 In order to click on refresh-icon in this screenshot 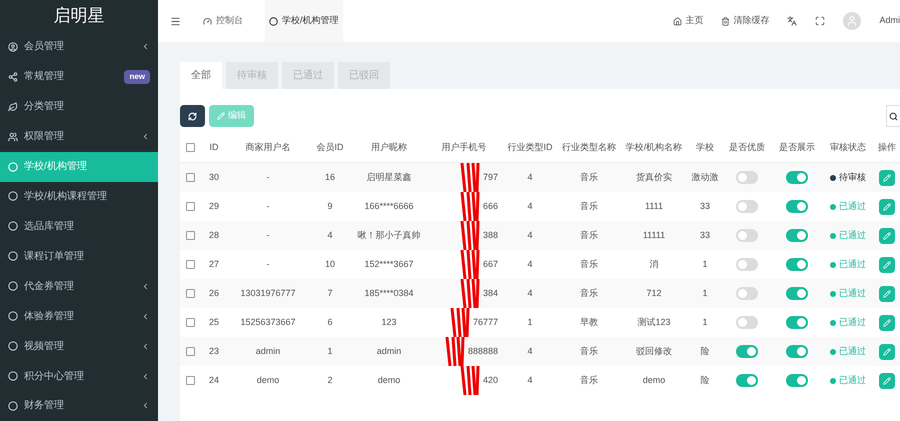, I will do `click(192, 116)`.